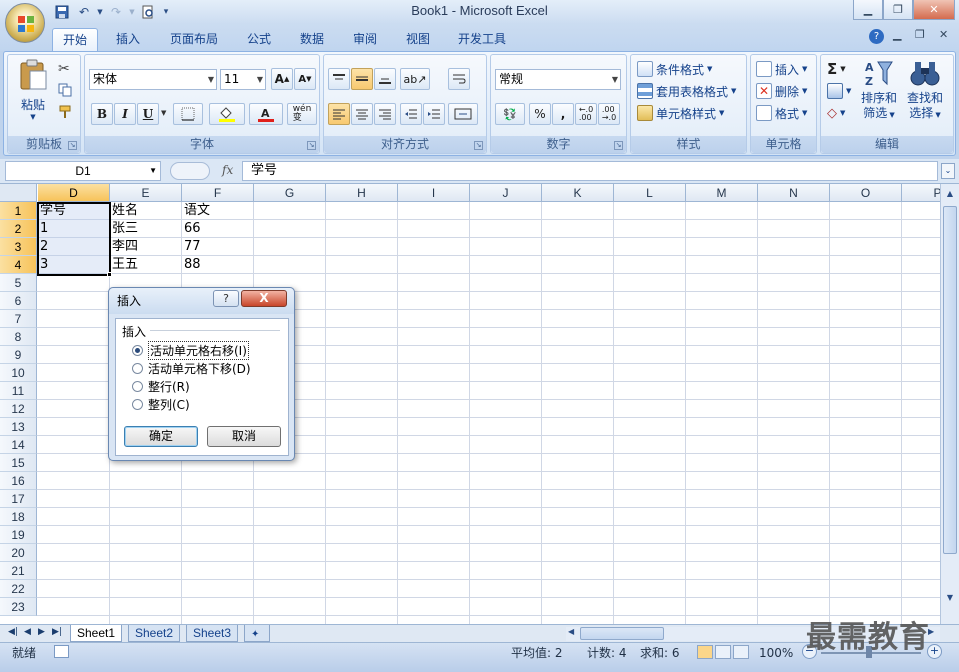  I want to click on minimize-button: ▁, so click(868, 10).